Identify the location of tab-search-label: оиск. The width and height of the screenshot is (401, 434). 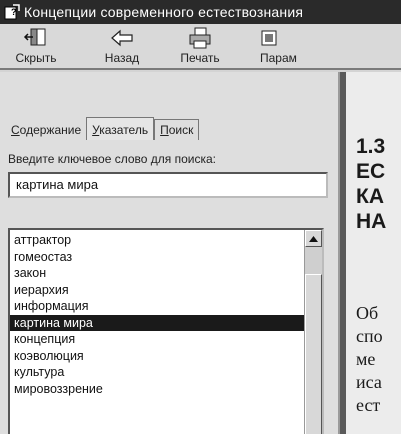
(181, 130).